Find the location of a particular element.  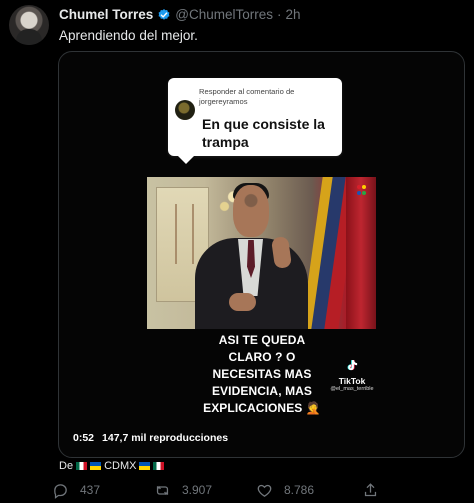

reply-button: 437 is located at coordinates (103, 490).